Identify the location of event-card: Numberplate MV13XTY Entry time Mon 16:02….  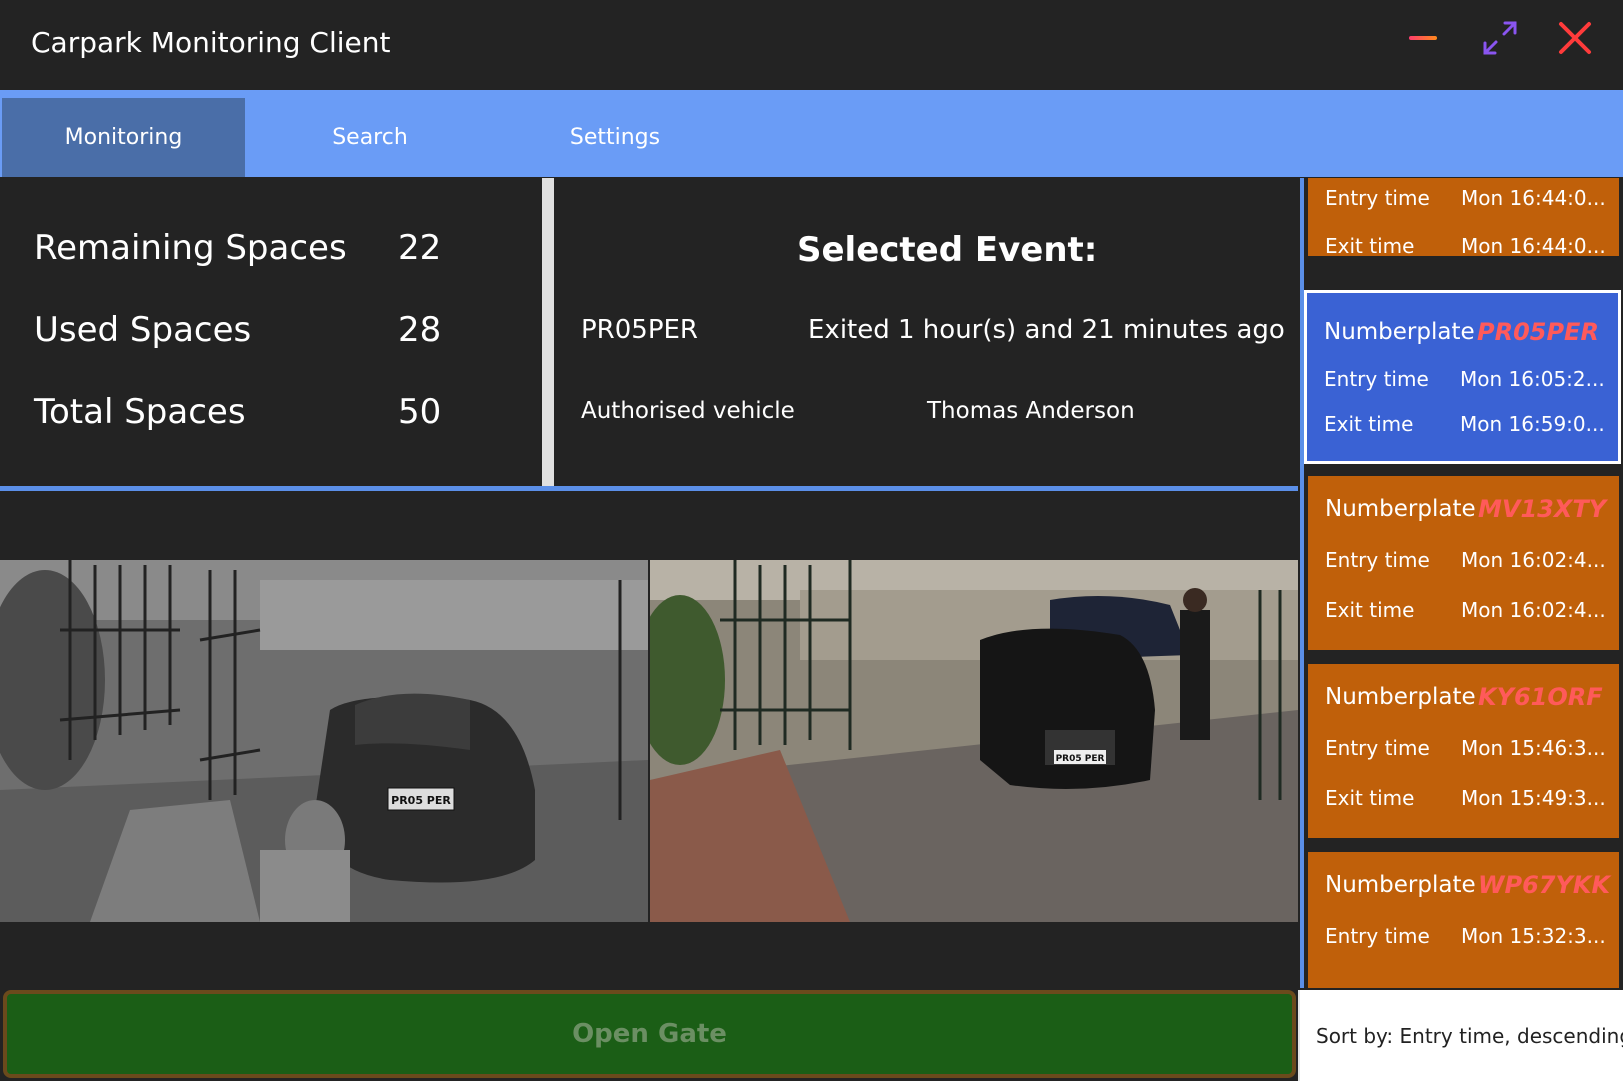
(1463, 563).